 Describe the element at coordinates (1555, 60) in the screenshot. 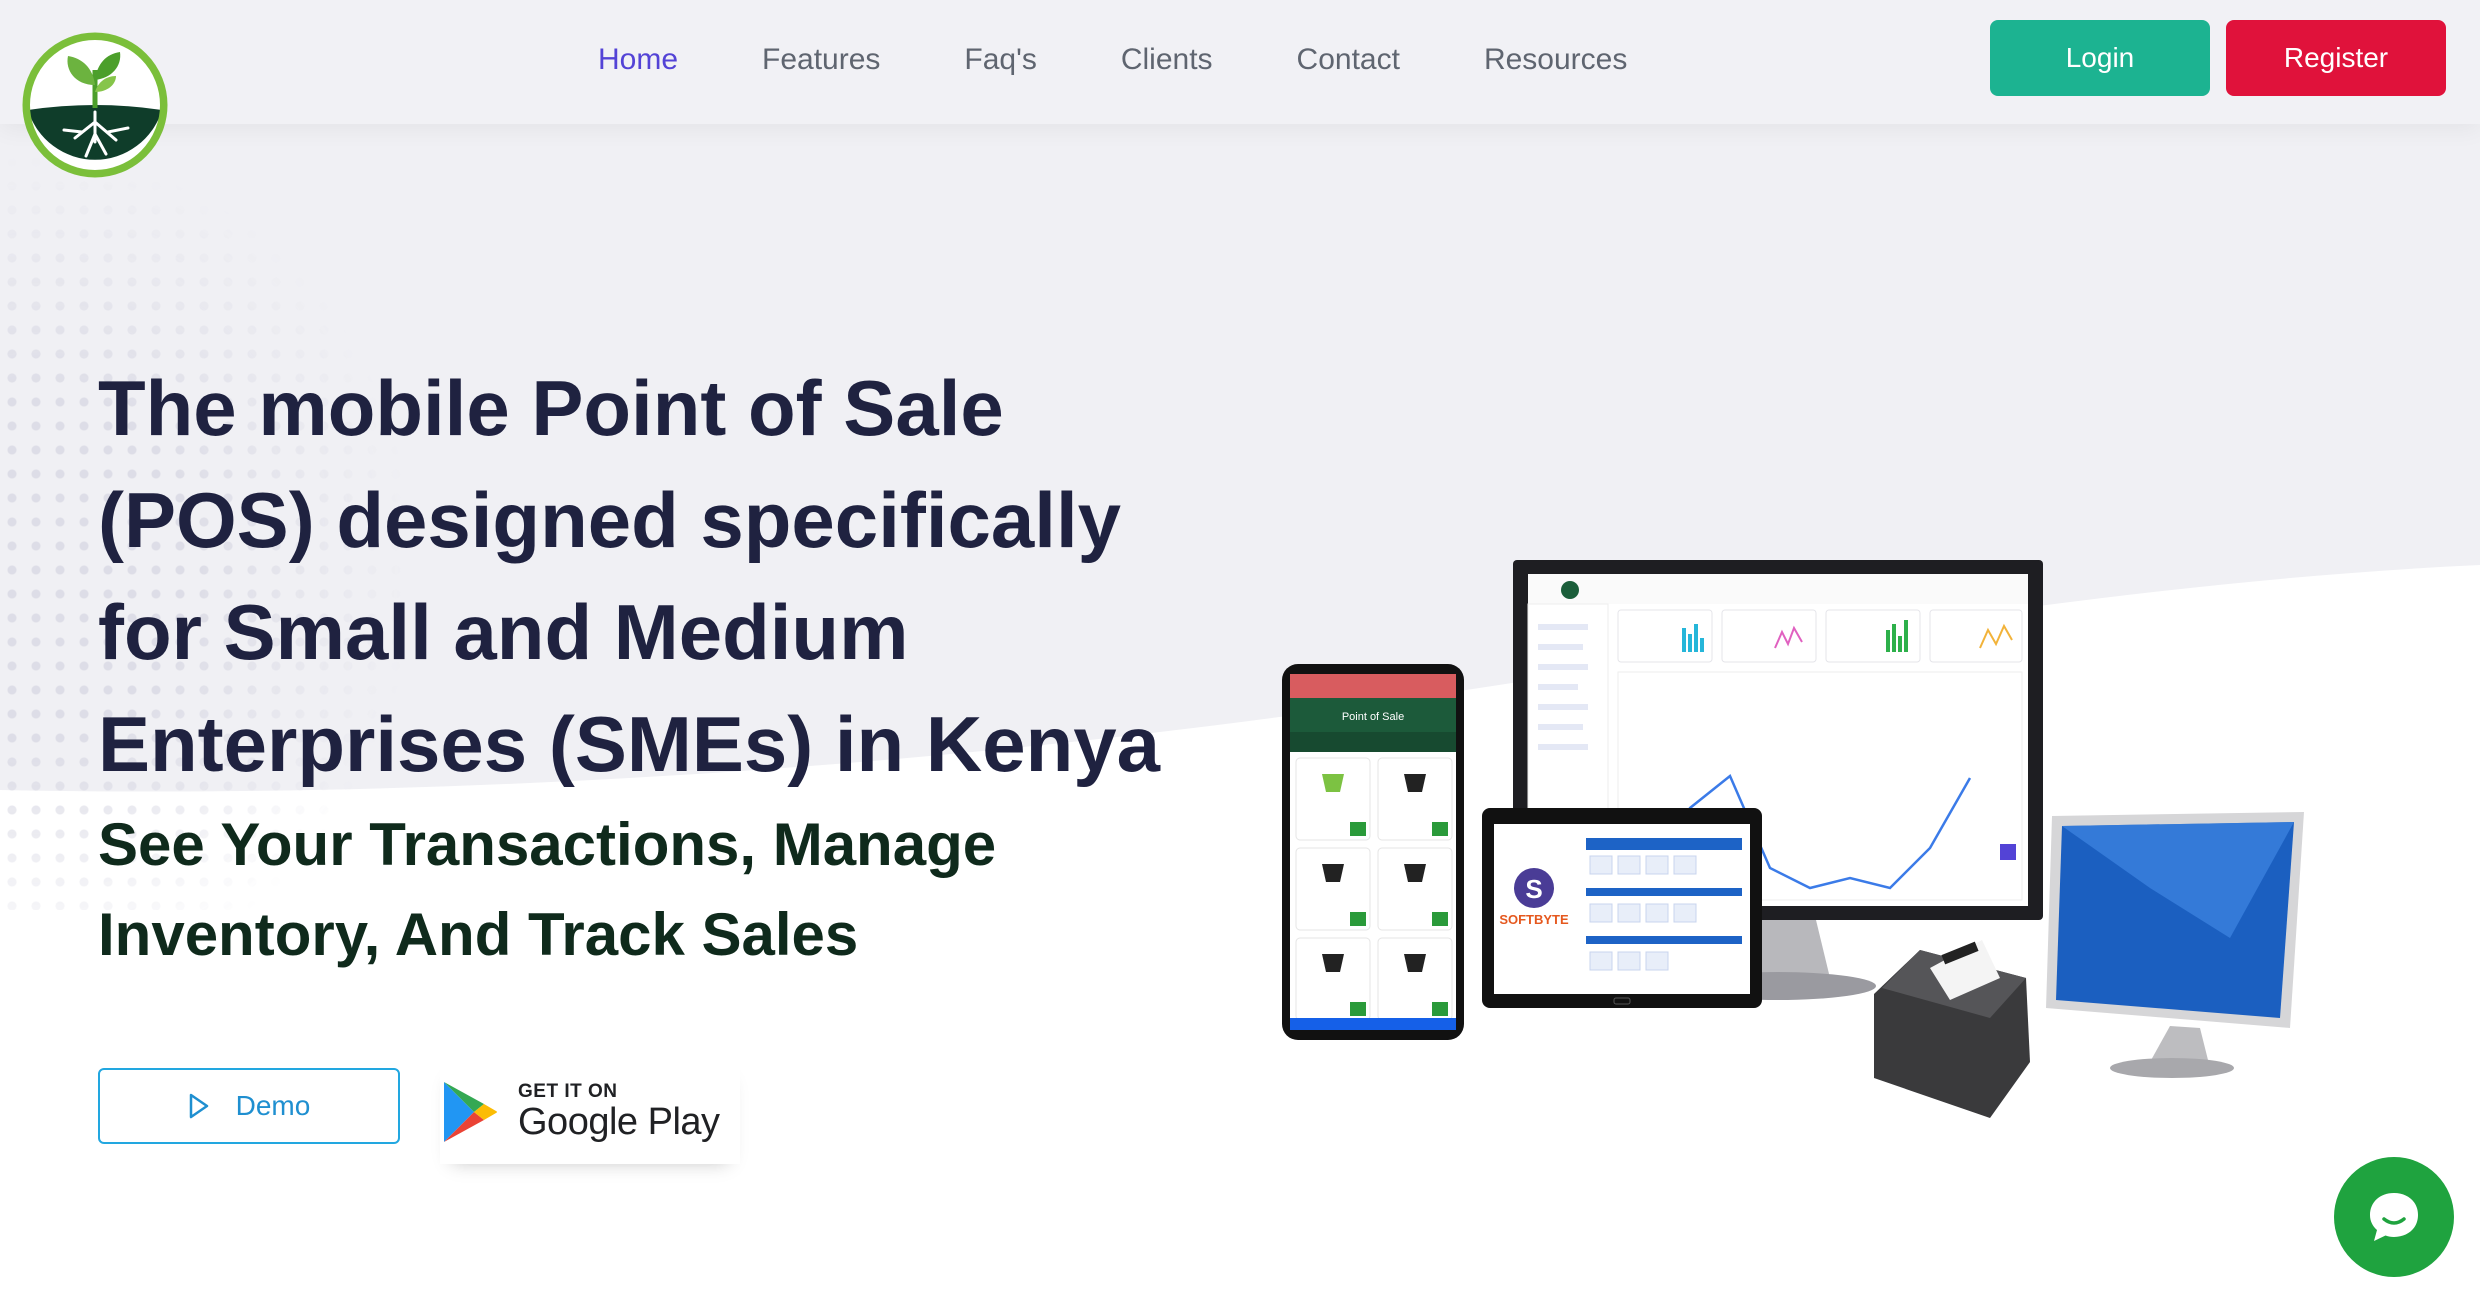

I see `nav-resources: Resources` at that location.